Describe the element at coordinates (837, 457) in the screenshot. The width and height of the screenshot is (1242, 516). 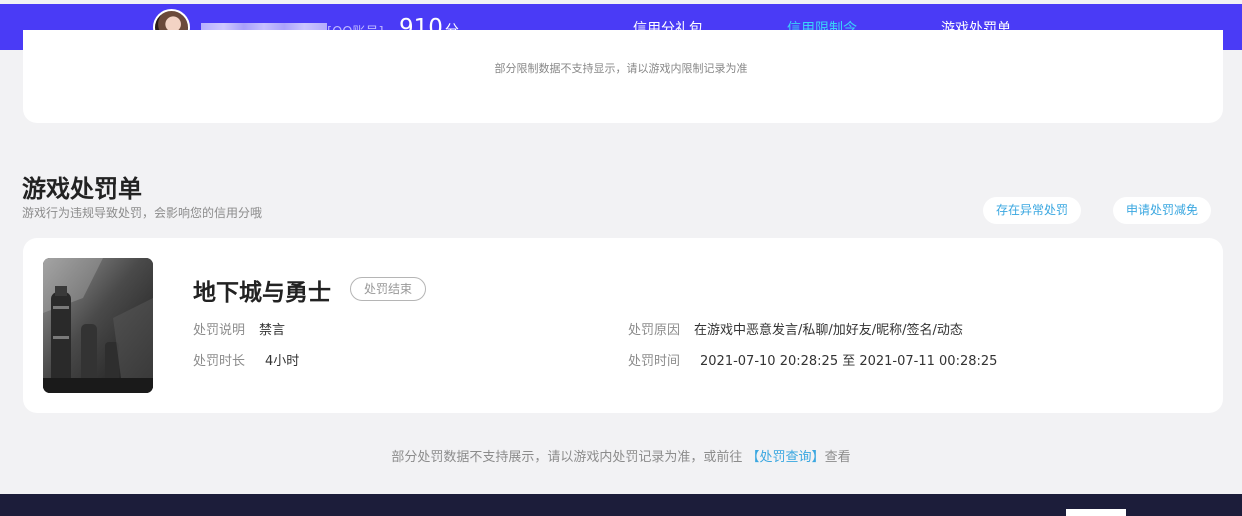
I see `bottom-note-suffix: 查看` at that location.